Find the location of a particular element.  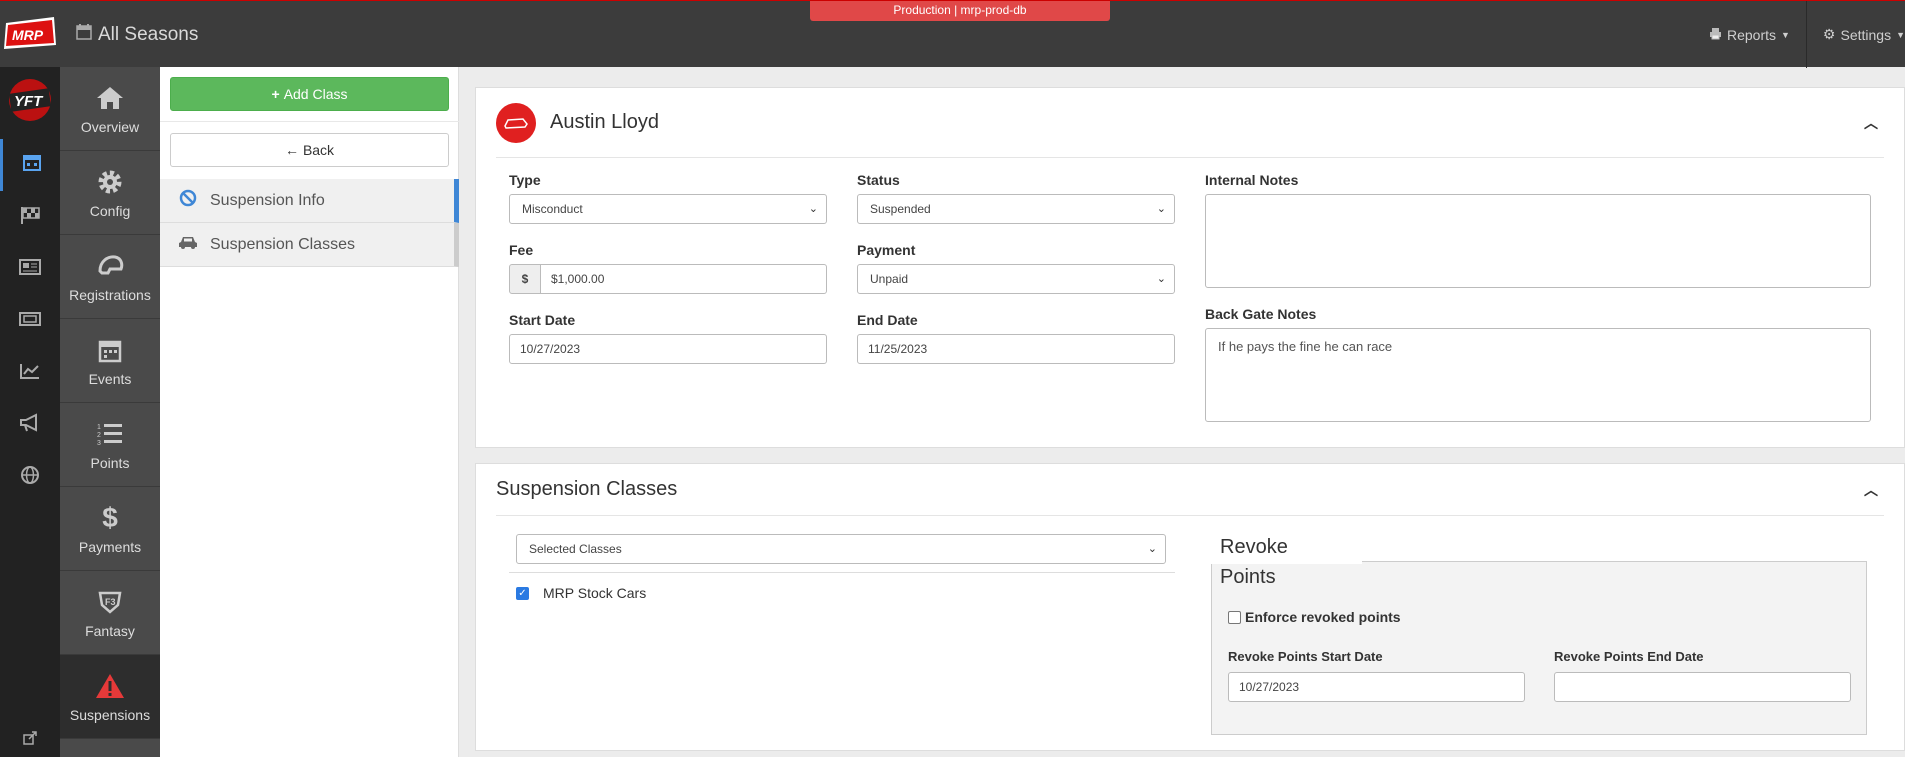

list-icon: 123 is located at coordinates (110, 434).